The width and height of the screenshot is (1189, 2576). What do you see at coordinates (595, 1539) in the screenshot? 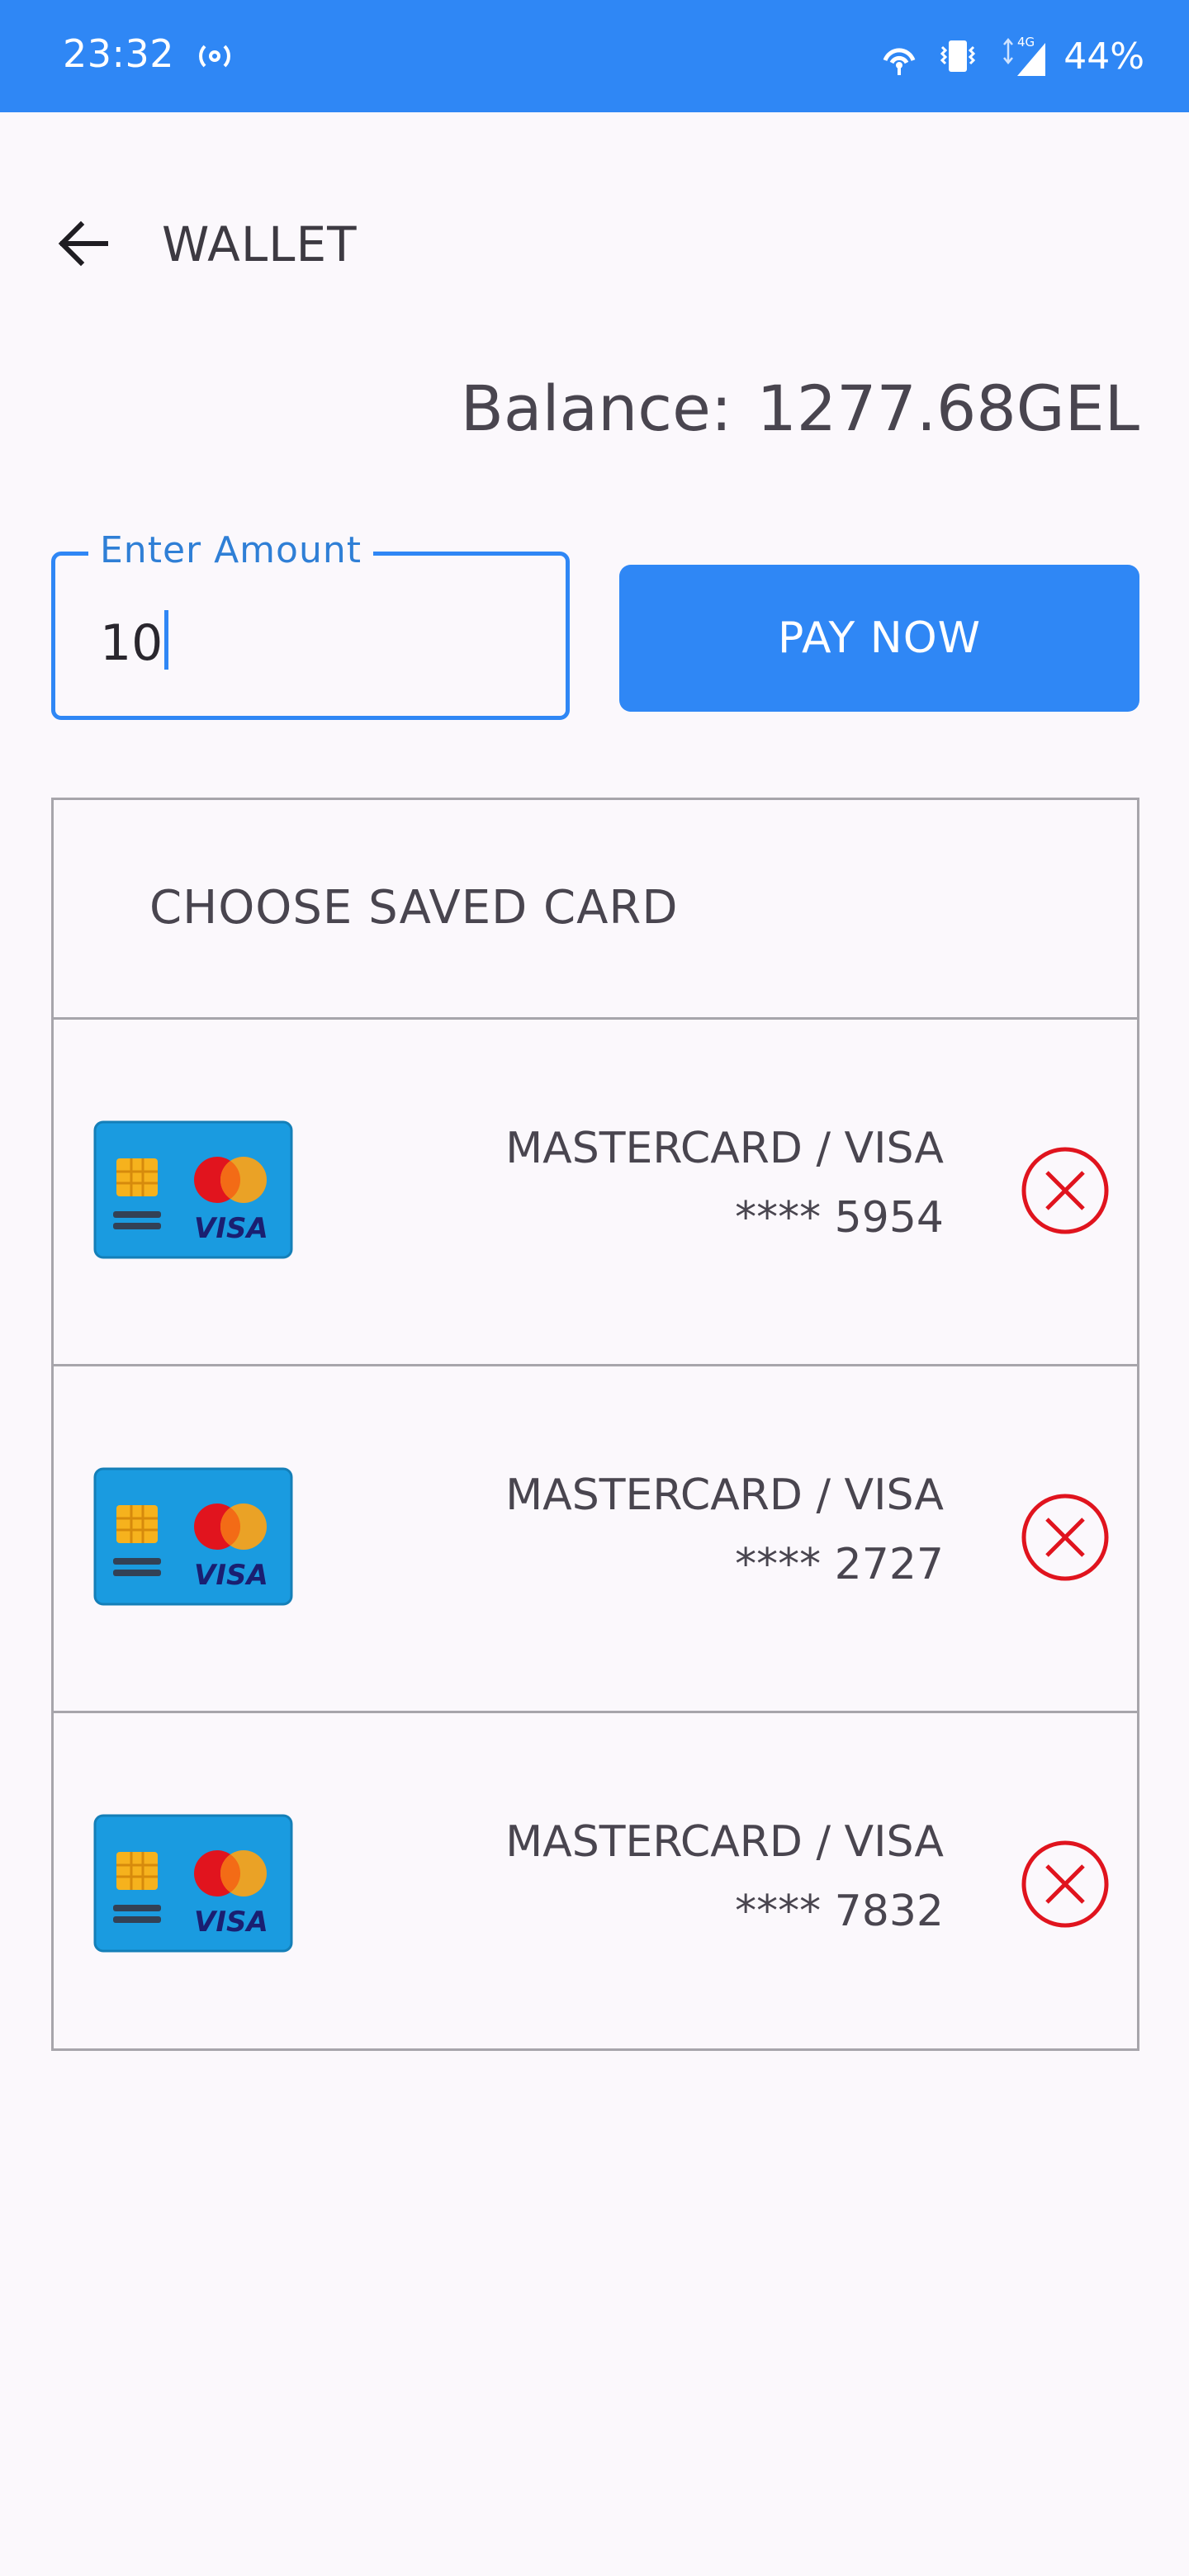
I see `saved-card-row: VISA MASTERCARD / VISA **** 2727` at bounding box center [595, 1539].